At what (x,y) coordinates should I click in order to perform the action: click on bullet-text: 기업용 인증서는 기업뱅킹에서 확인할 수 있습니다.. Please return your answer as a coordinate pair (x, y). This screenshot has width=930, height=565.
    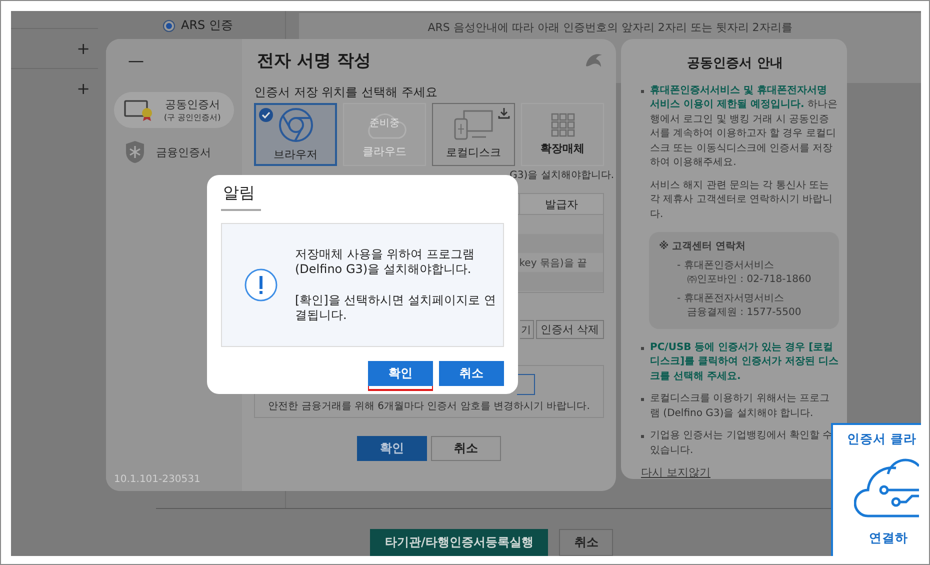
    Looking at the image, I should click on (742, 443).